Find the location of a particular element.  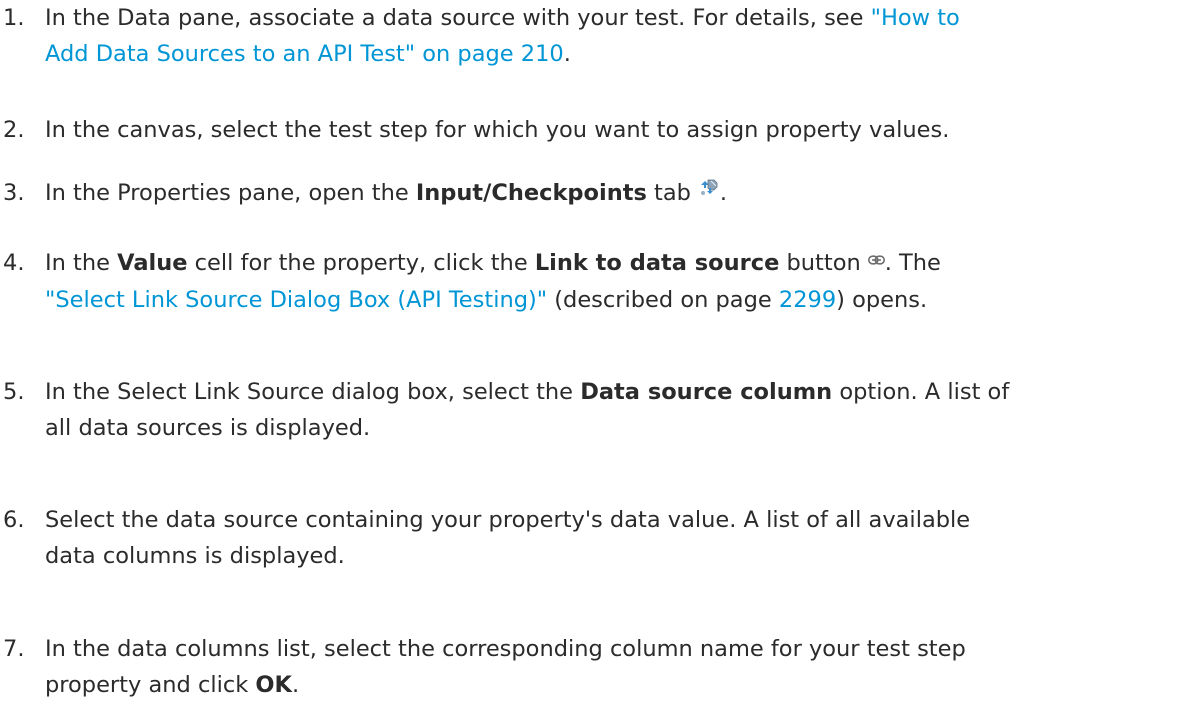

input-checkpoints-tab-icon is located at coordinates (709, 187).